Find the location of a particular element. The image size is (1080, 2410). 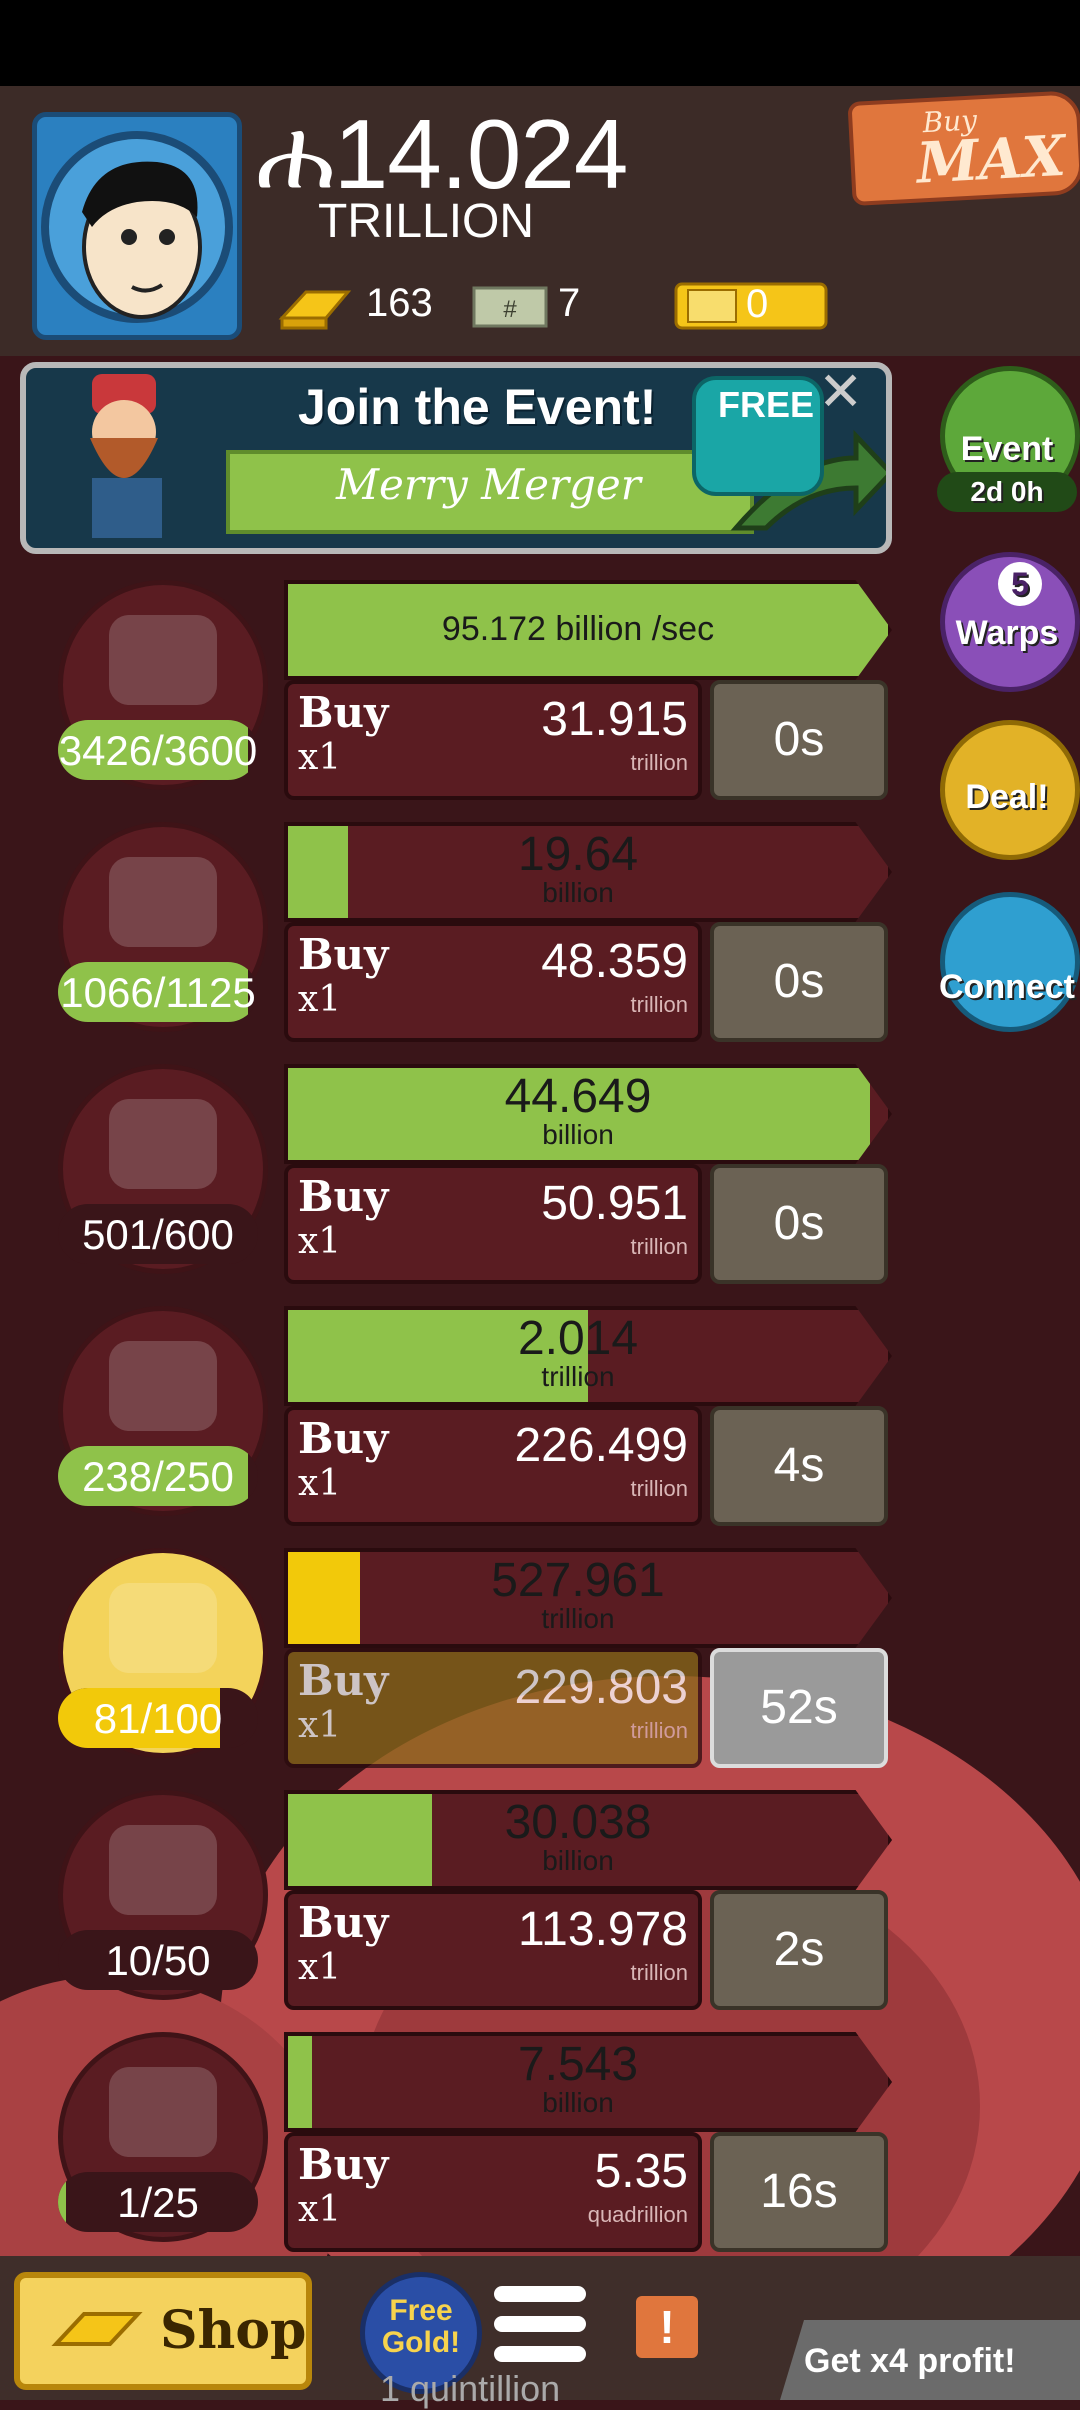

revenue-value: 2.014 is located at coordinates (578, 1338).